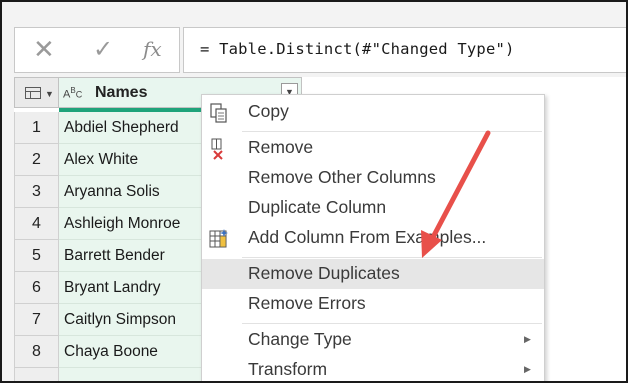 This screenshot has height=383, width=628. Describe the element at coordinates (36, 320) in the screenshot. I see `row-number: 7` at that location.